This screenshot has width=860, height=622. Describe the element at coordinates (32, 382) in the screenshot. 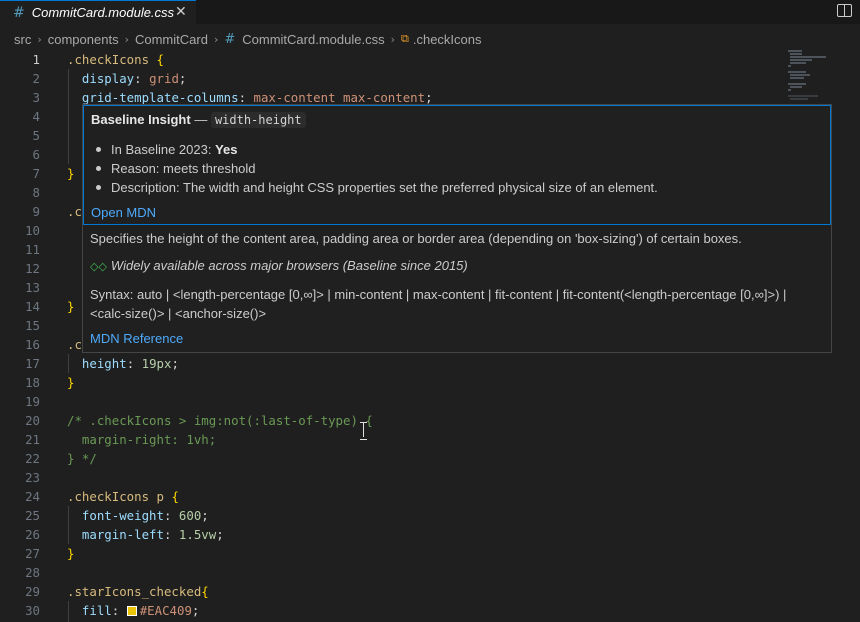

I see `line-number: 18` at that location.